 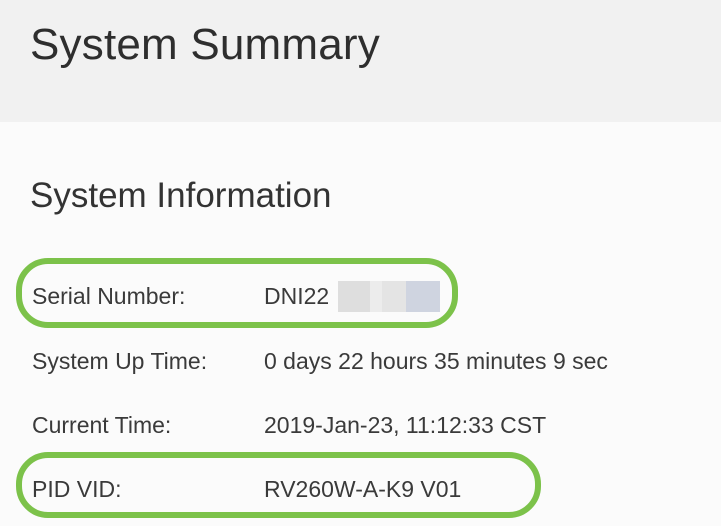 What do you see at coordinates (405, 425) in the screenshot?
I see `current-time-value: 2019-Jan-23, 11:12:33 CST` at bounding box center [405, 425].